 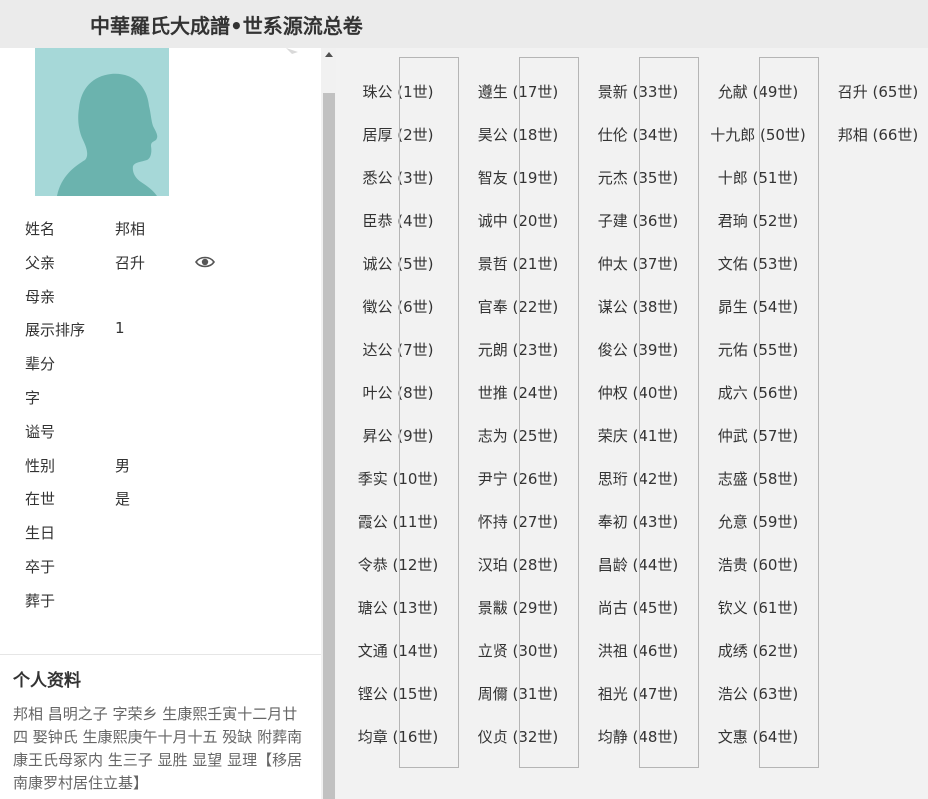 What do you see at coordinates (160, 336) in the screenshot?
I see `info-row: 展示排序 1` at bounding box center [160, 336].